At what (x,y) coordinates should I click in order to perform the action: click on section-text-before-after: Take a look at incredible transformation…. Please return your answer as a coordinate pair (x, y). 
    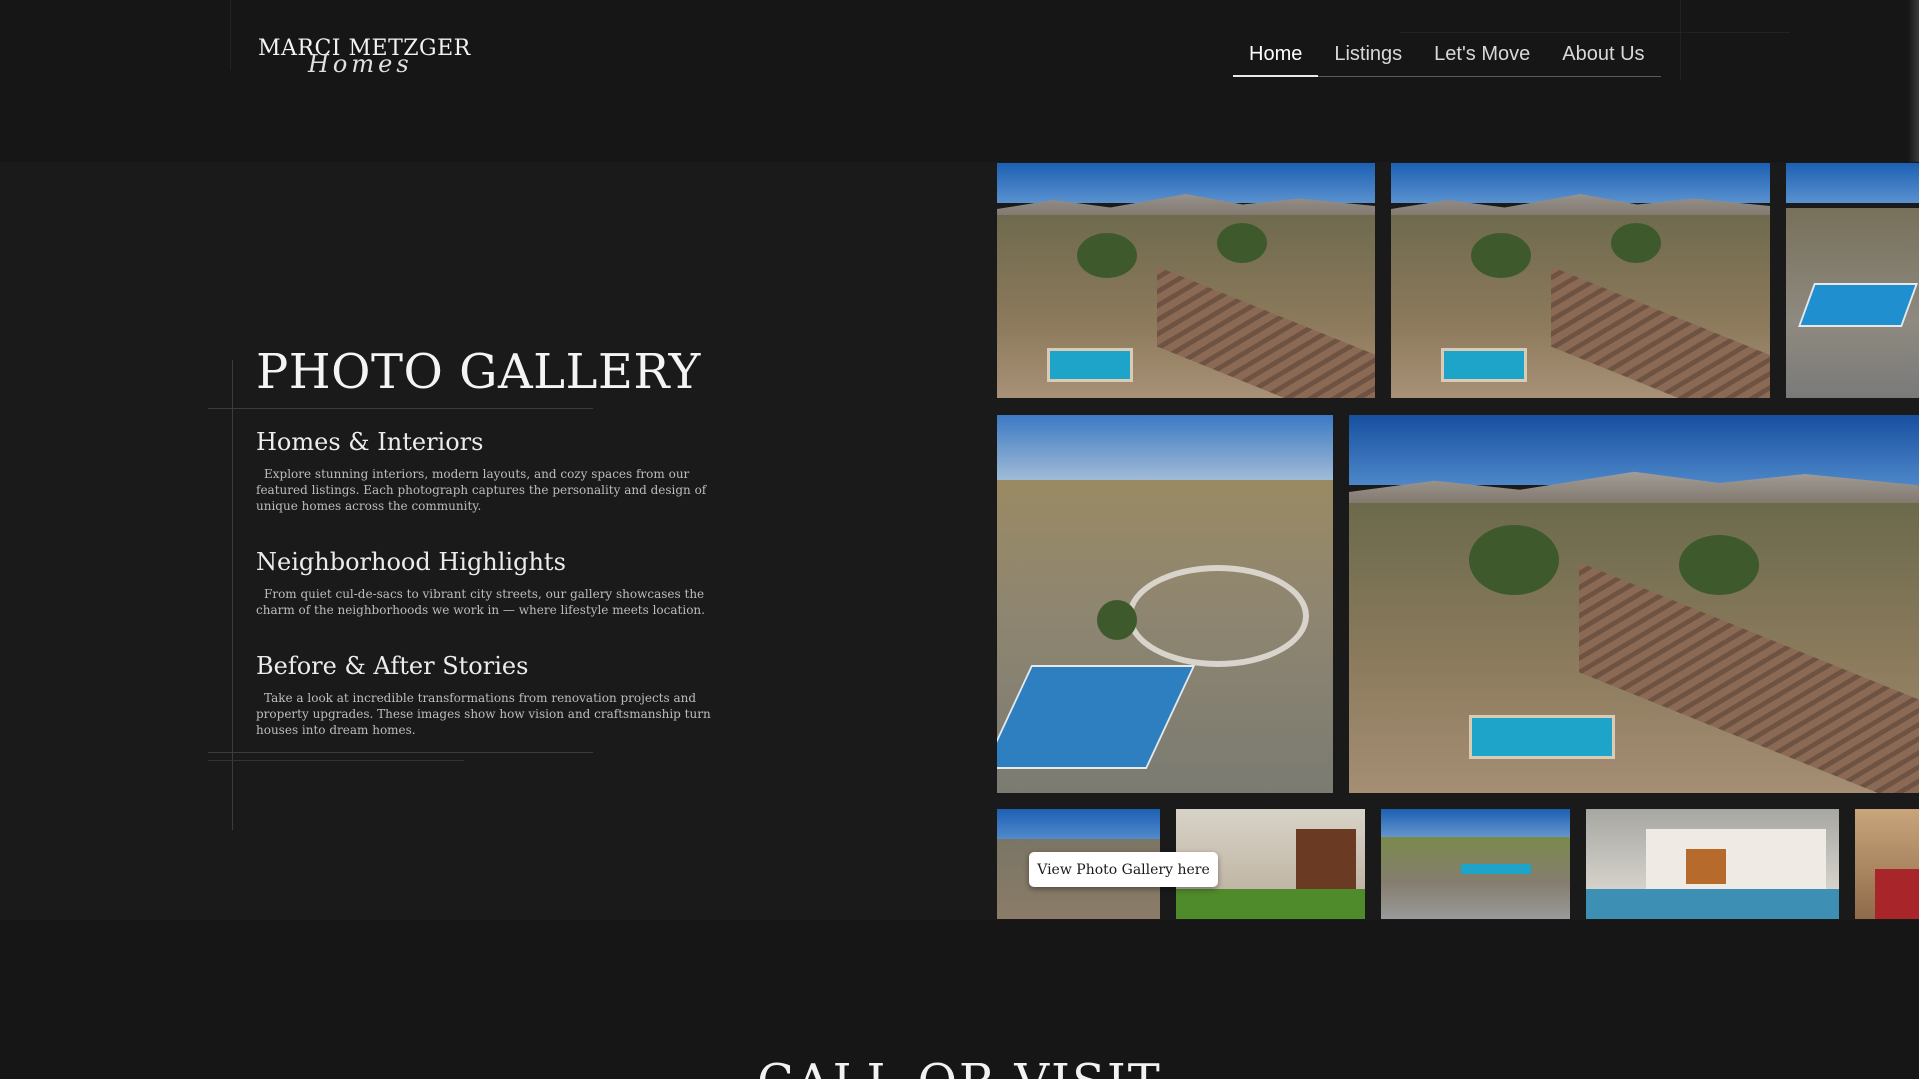
    Looking at the image, I should click on (483, 714).